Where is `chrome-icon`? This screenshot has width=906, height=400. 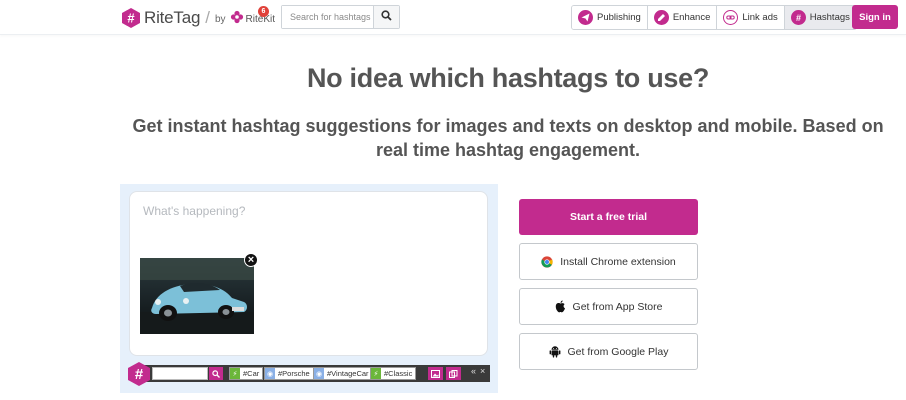 chrome-icon is located at coordinates (547, 261).